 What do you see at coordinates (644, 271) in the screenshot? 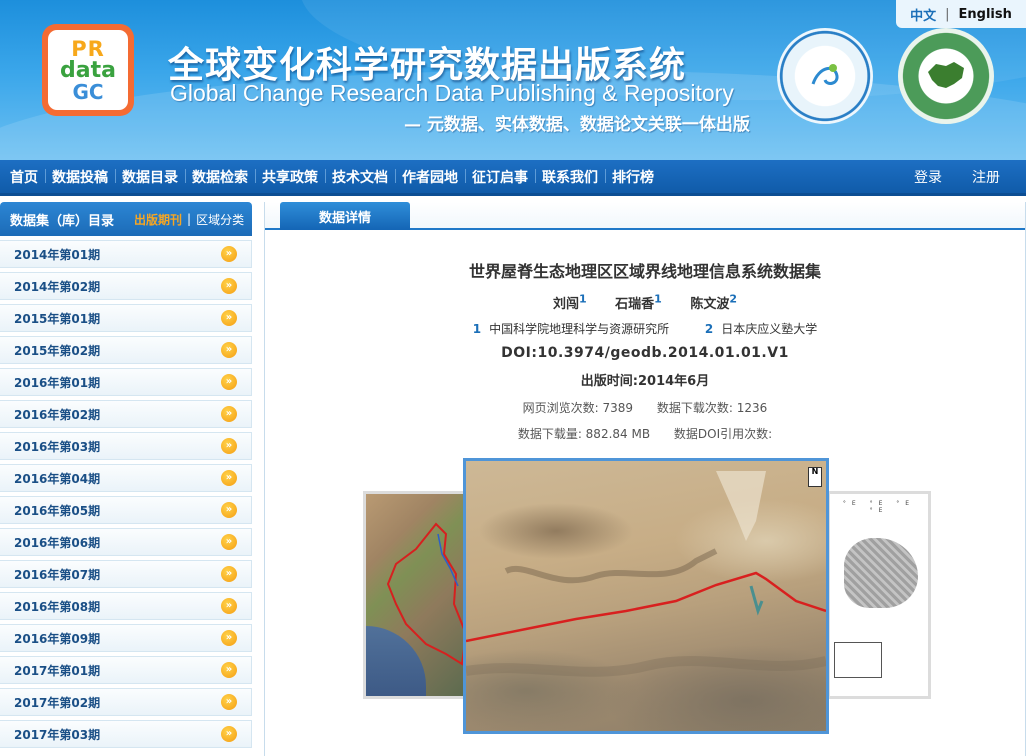
I see `dataset-title: 世界屋脊生态地理区区域界线地理信息系统数据集` at bounding box center [644, 271].